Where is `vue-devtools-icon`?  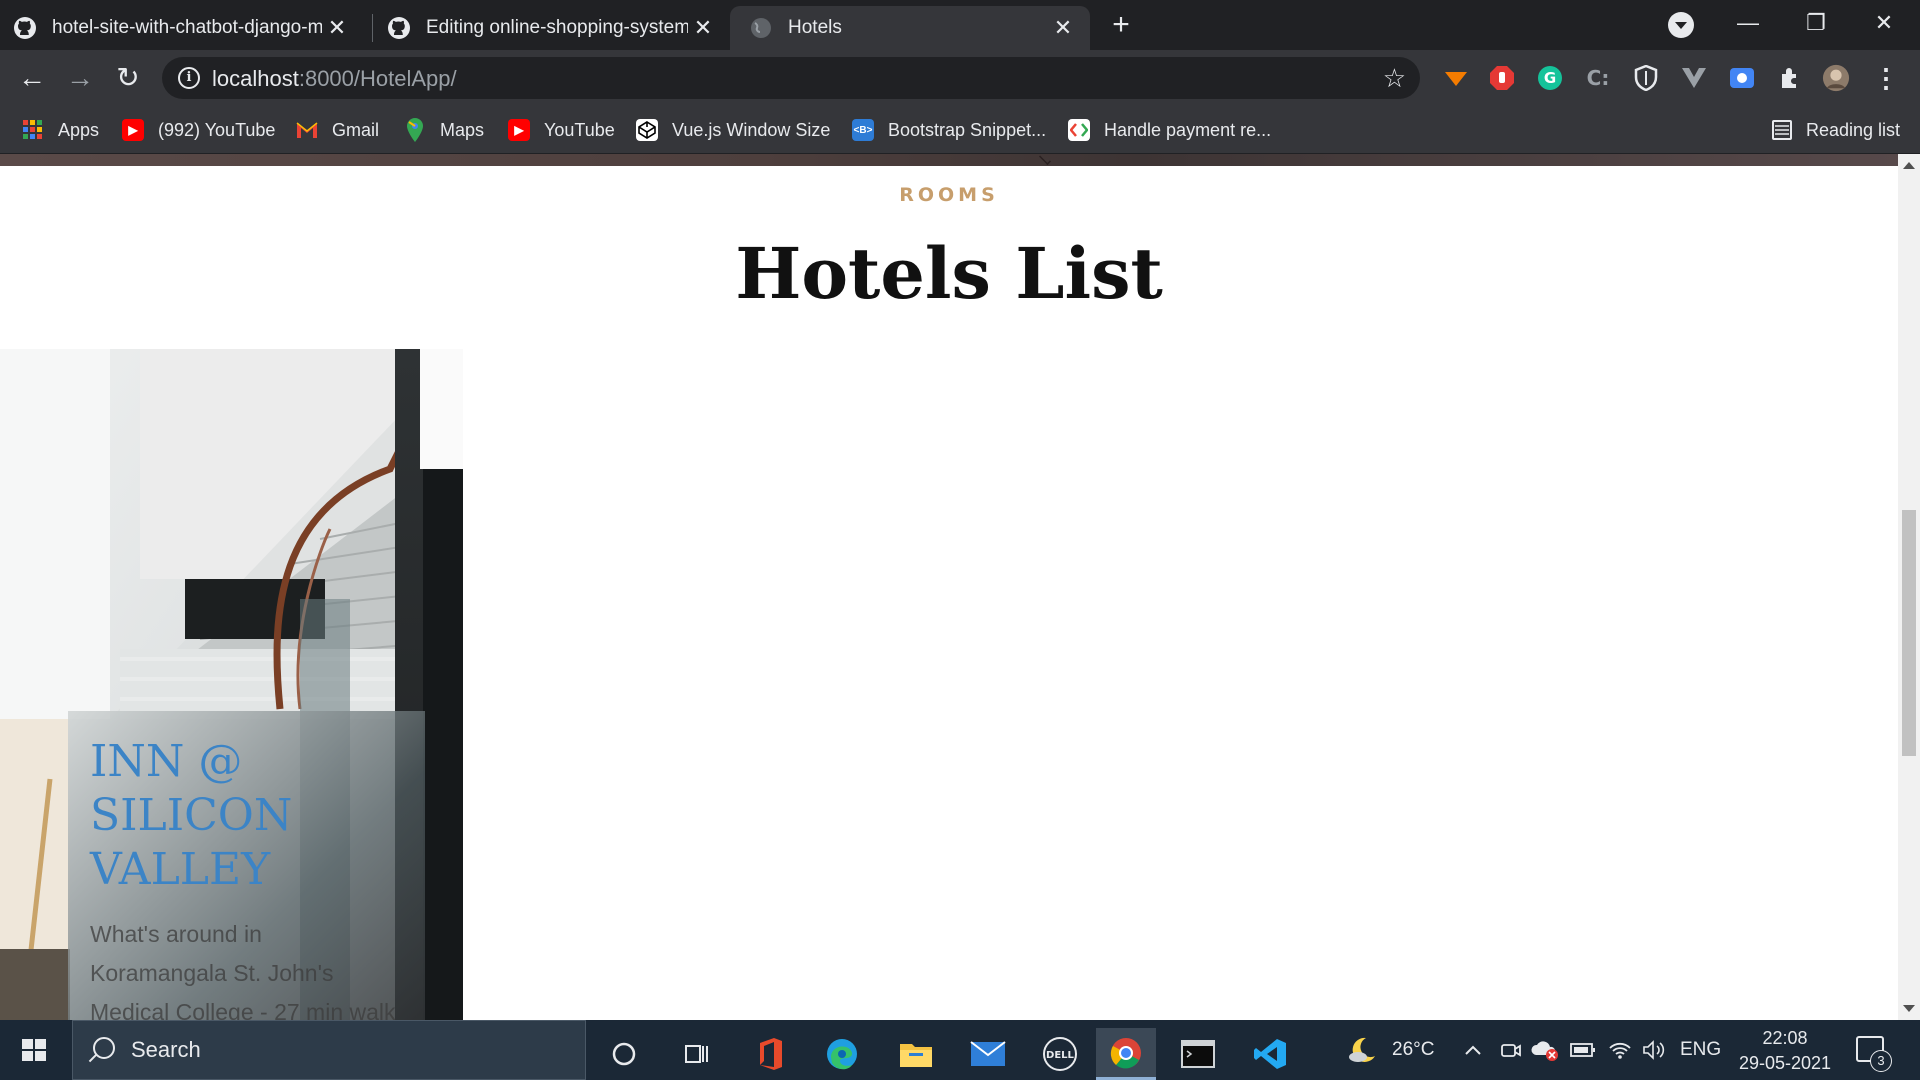
vue-devtools-icon is located at coordinates (1694, 78).